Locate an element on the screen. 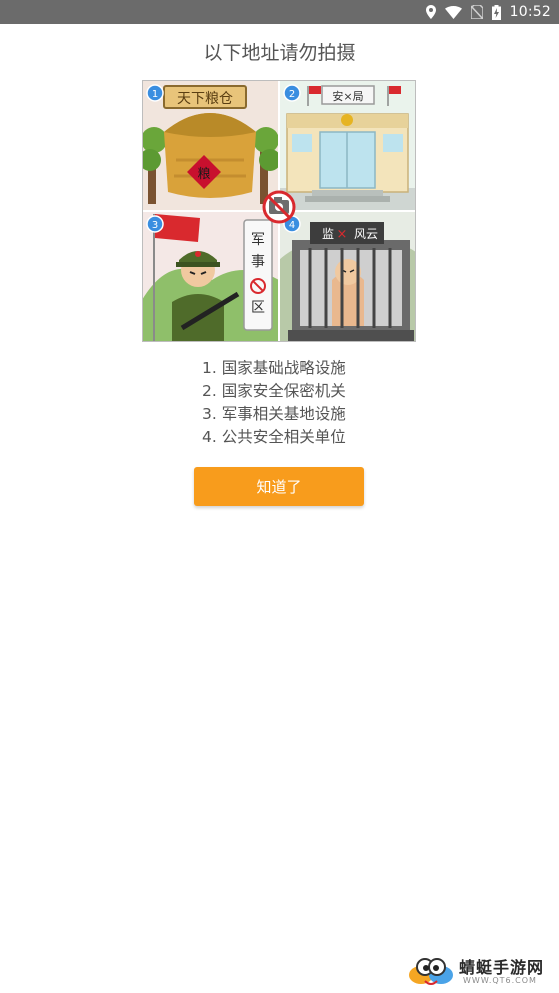 This screenshot has height=993, width=559. watermark-url: WWW.QT6.COM is located at coordinates (500, 980).